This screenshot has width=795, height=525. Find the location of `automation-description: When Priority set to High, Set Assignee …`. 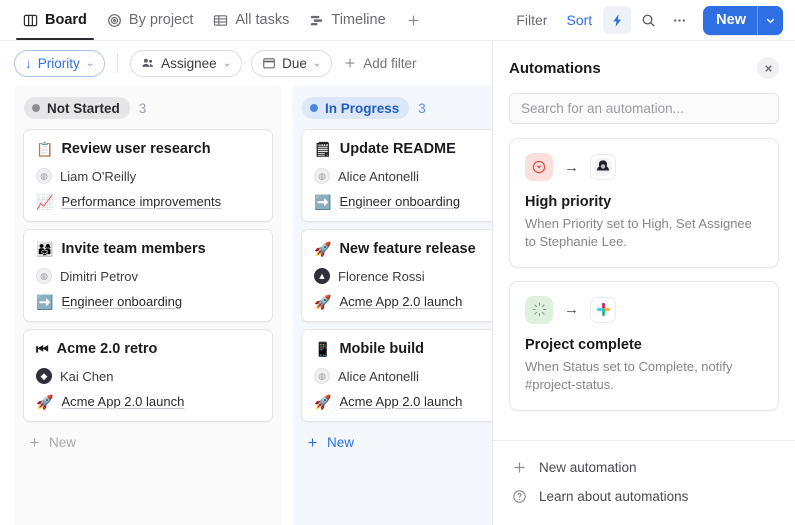

automation-description: When Priority set to High, Set Assignee … is located at coordinates (638, 233).